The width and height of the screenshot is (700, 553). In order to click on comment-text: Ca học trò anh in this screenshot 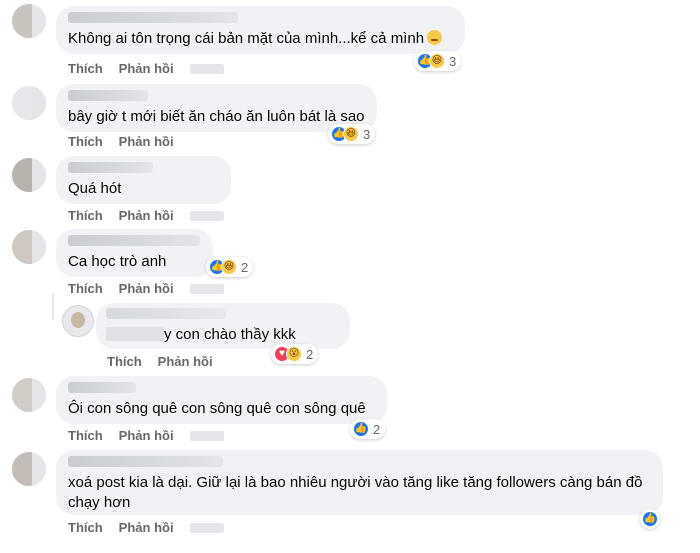, I will do `click(117, 261)`.